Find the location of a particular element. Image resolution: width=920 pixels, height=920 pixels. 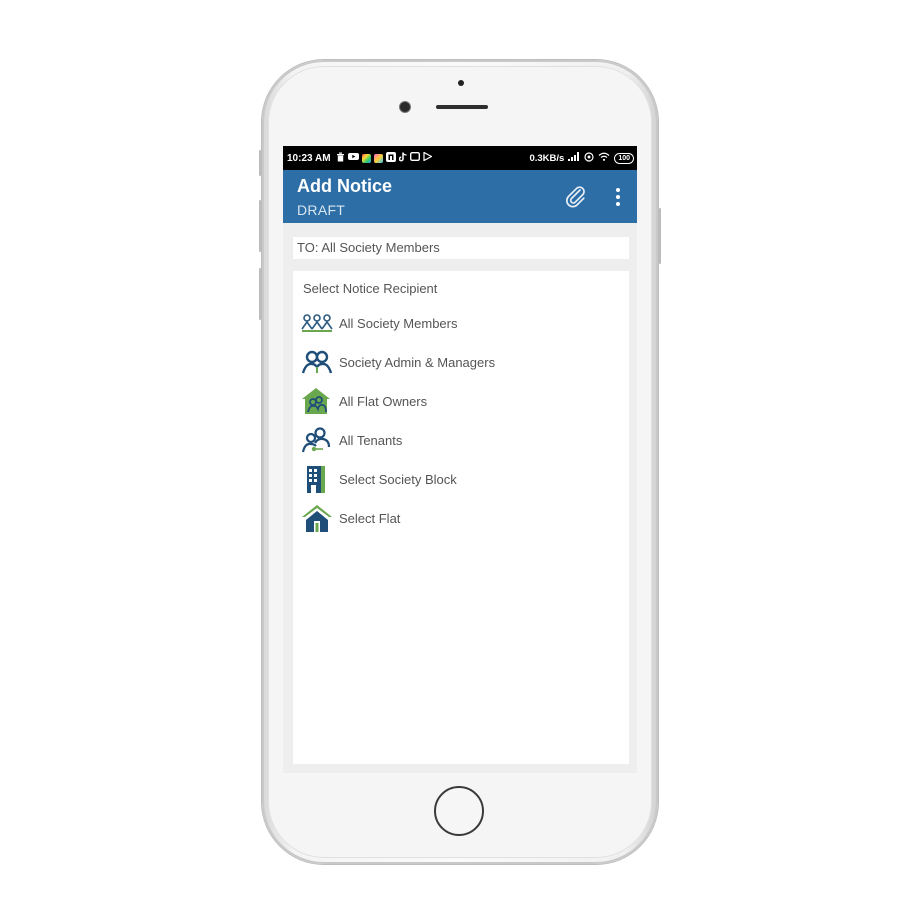

house-icon is located at coordinates (318, 518).